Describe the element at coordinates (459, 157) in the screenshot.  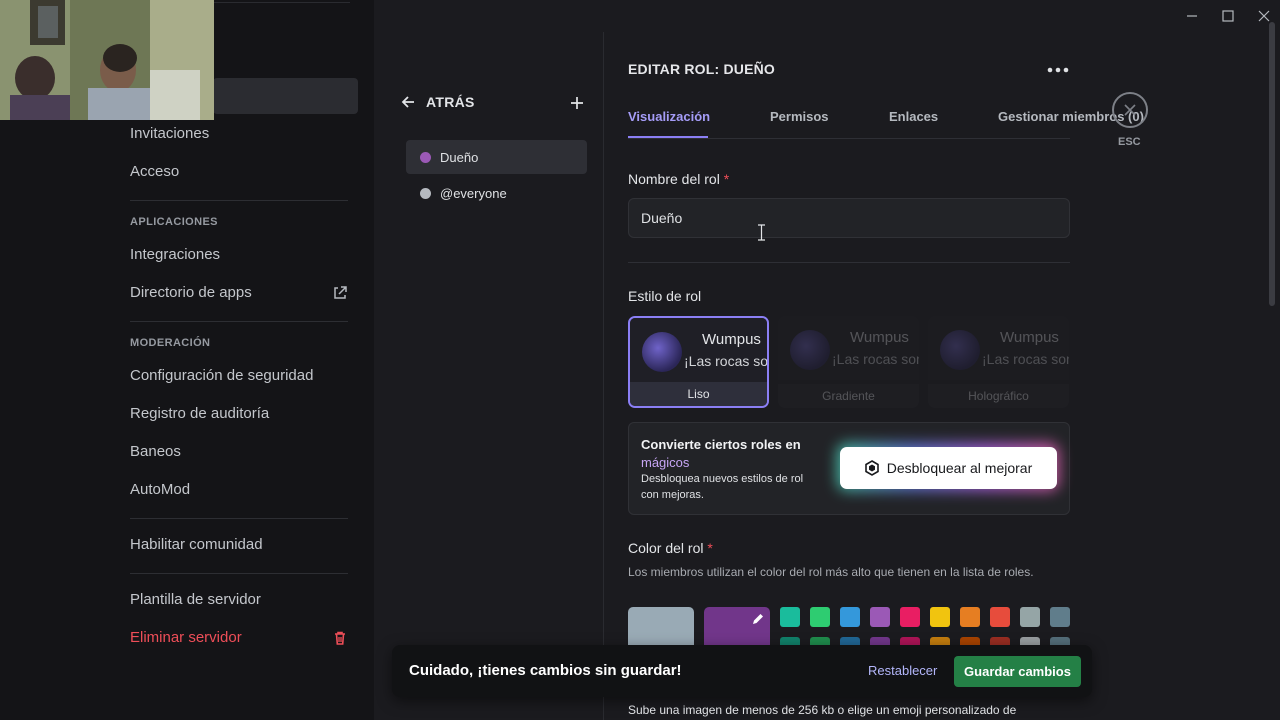
I see `role-name: Dueño` at that location.